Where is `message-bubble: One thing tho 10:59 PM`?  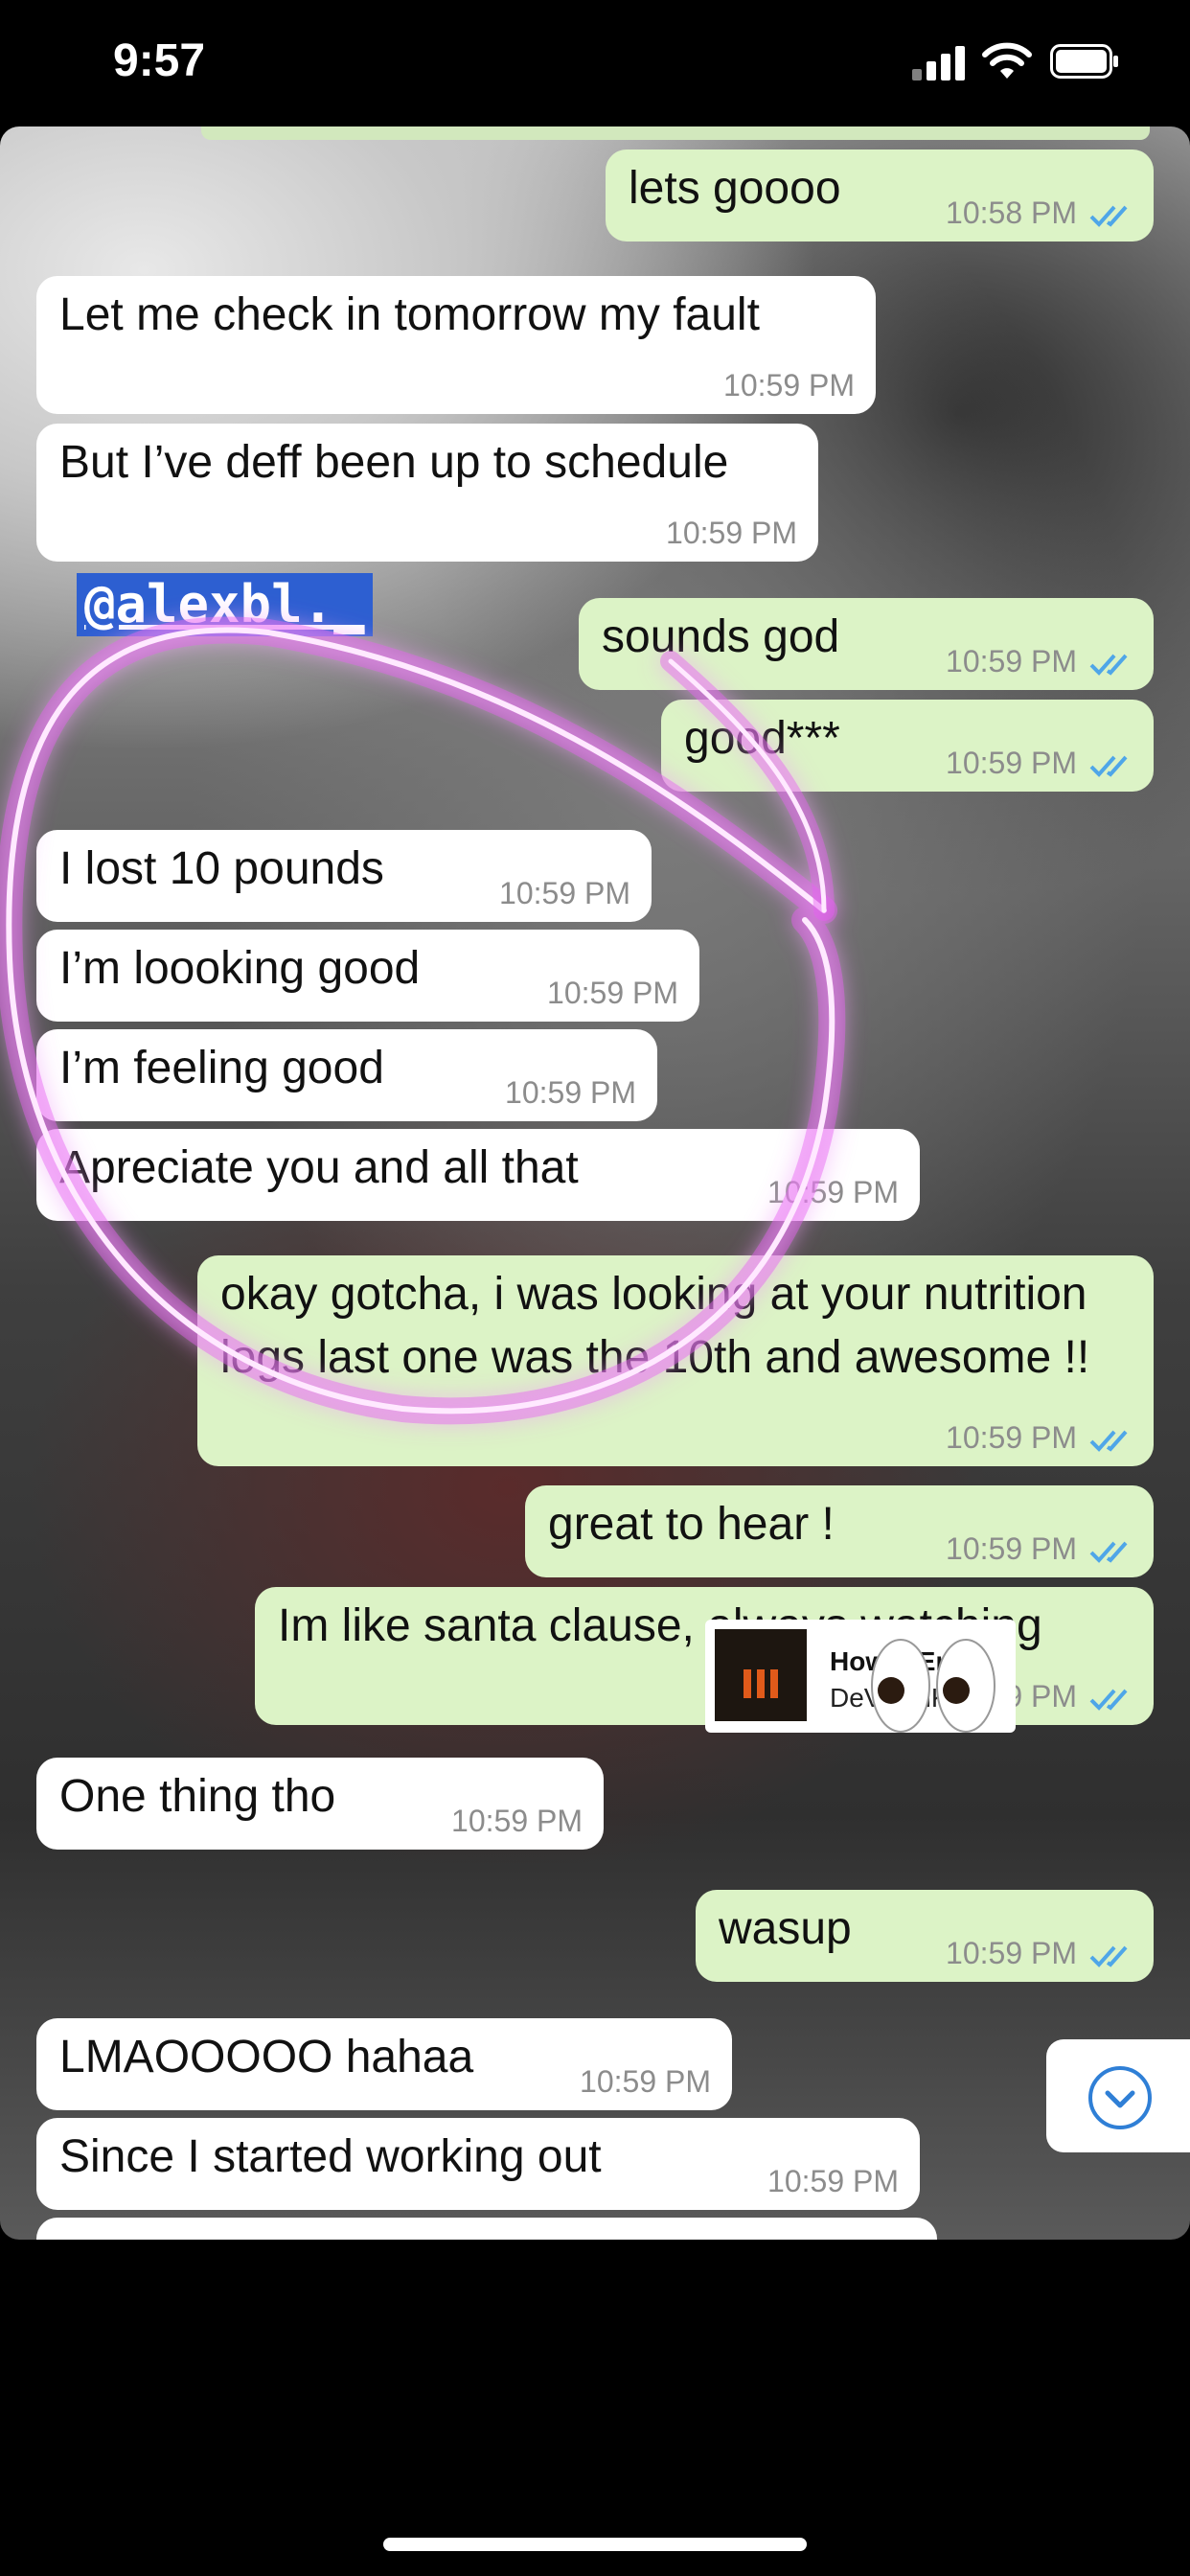
message-bubble: One thing tho 10:59 PM is located at coordinates (320, 1804).